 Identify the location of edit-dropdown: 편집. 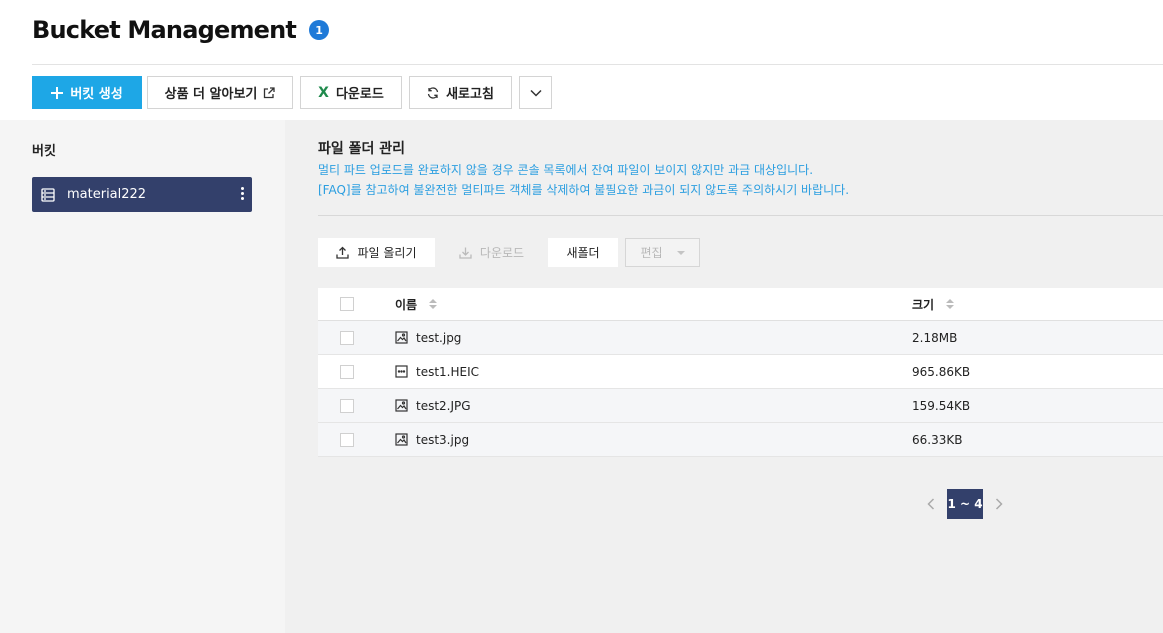
(662, 252).